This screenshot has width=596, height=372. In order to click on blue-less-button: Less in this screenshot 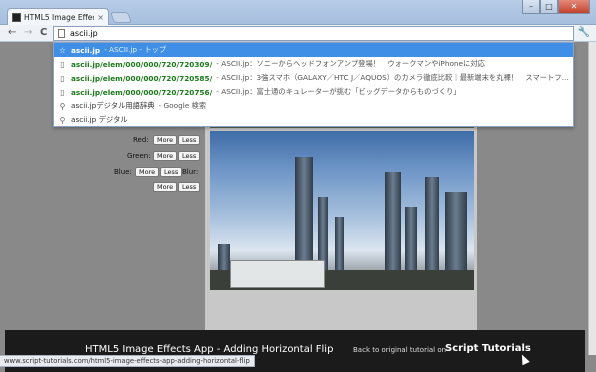, I will do `click(171, 172)`.